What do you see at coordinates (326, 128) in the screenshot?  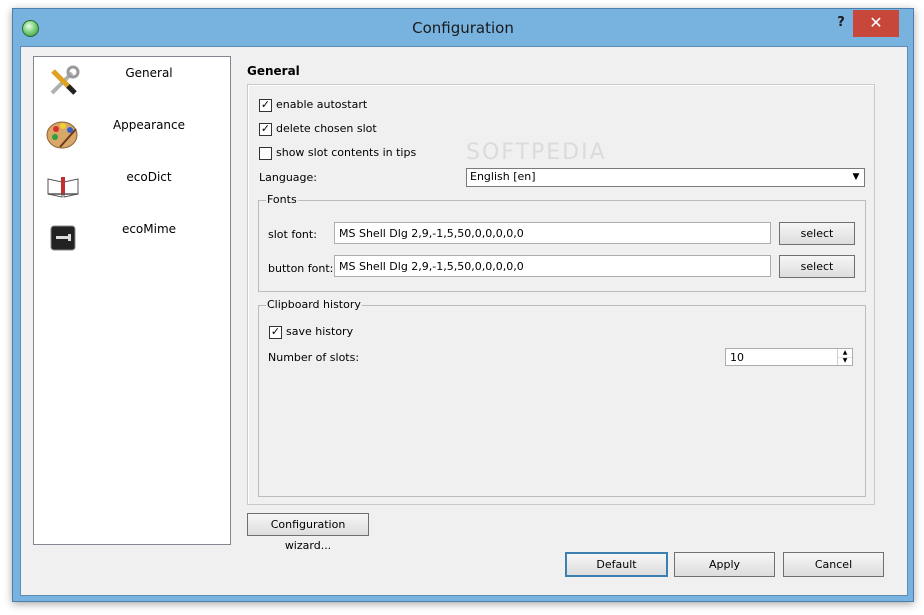 I see `delete-chosen-slot-label: delete chosen slot` at bounding box center [326, 128].